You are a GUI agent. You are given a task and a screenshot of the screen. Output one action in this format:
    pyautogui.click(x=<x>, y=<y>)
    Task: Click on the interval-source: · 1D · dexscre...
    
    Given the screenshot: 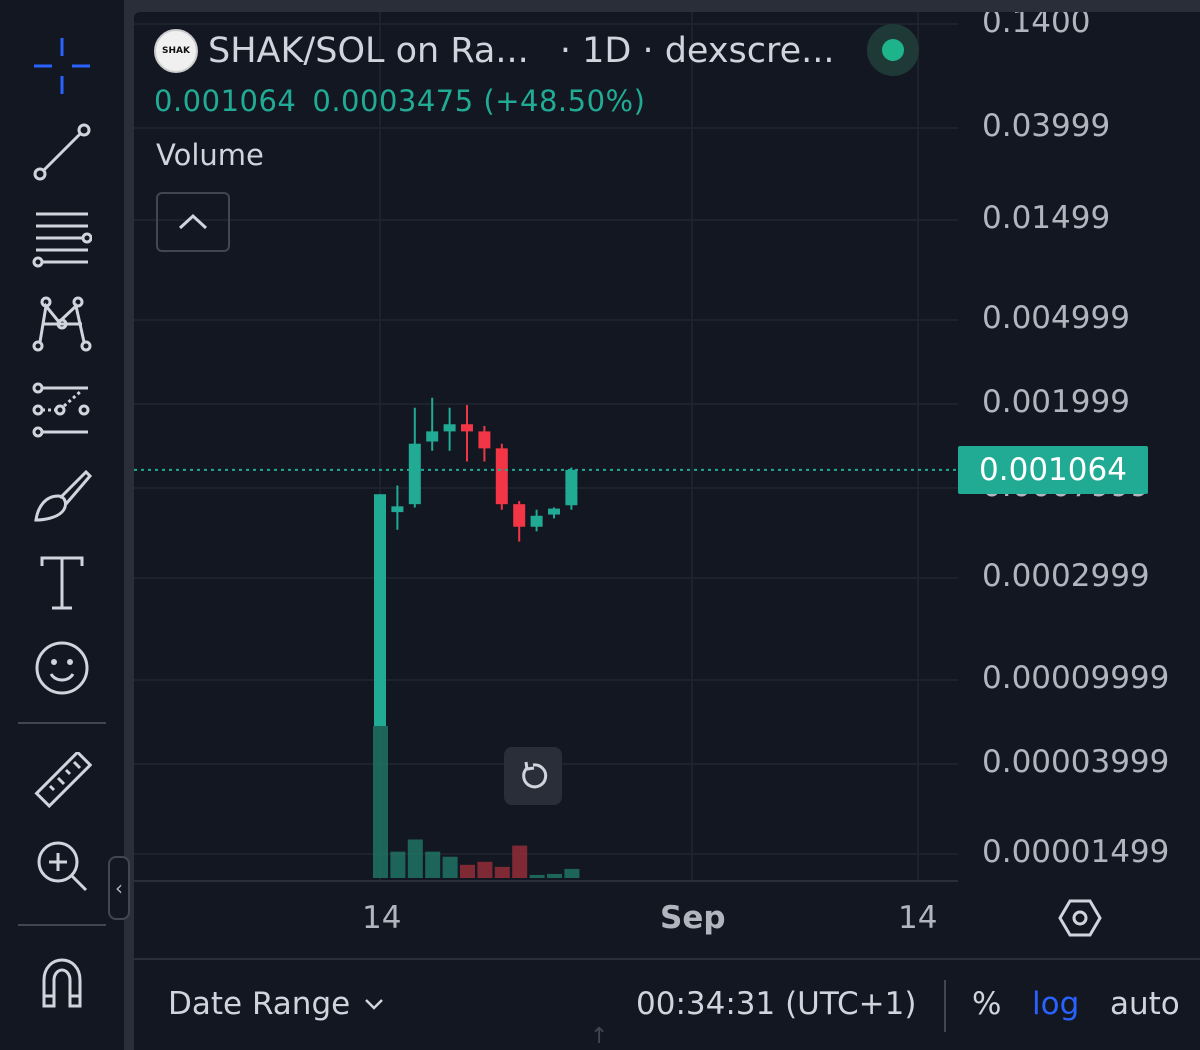 What is the action you would take?
    pyautogui.click(x=697, y=51)
    